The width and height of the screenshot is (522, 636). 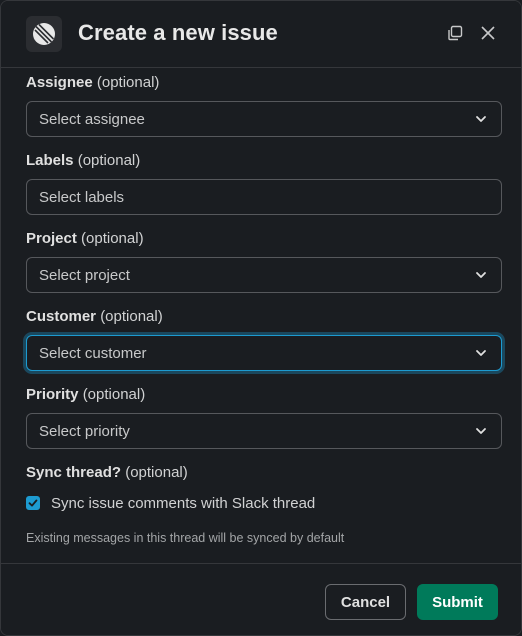 I want to click on labels-label: Labels (optional), so click(x=83, y=160).